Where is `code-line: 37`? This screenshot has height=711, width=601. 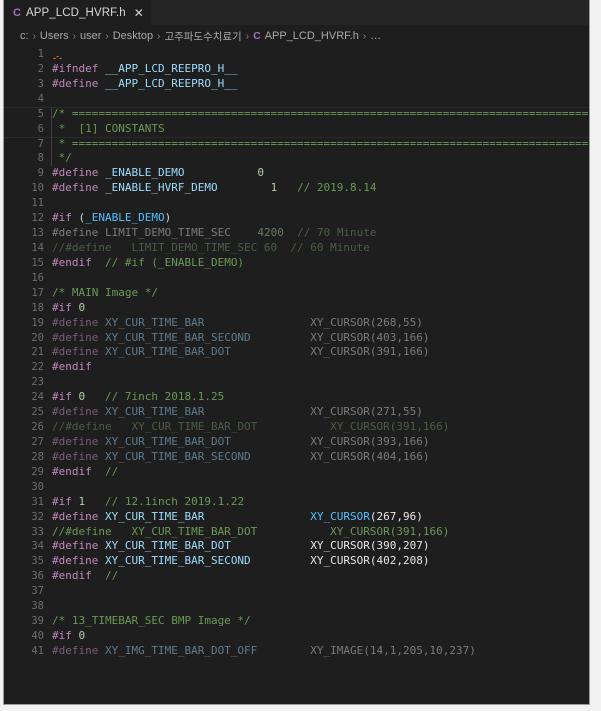
code-line: 37 is located at coordinates (296, 591).